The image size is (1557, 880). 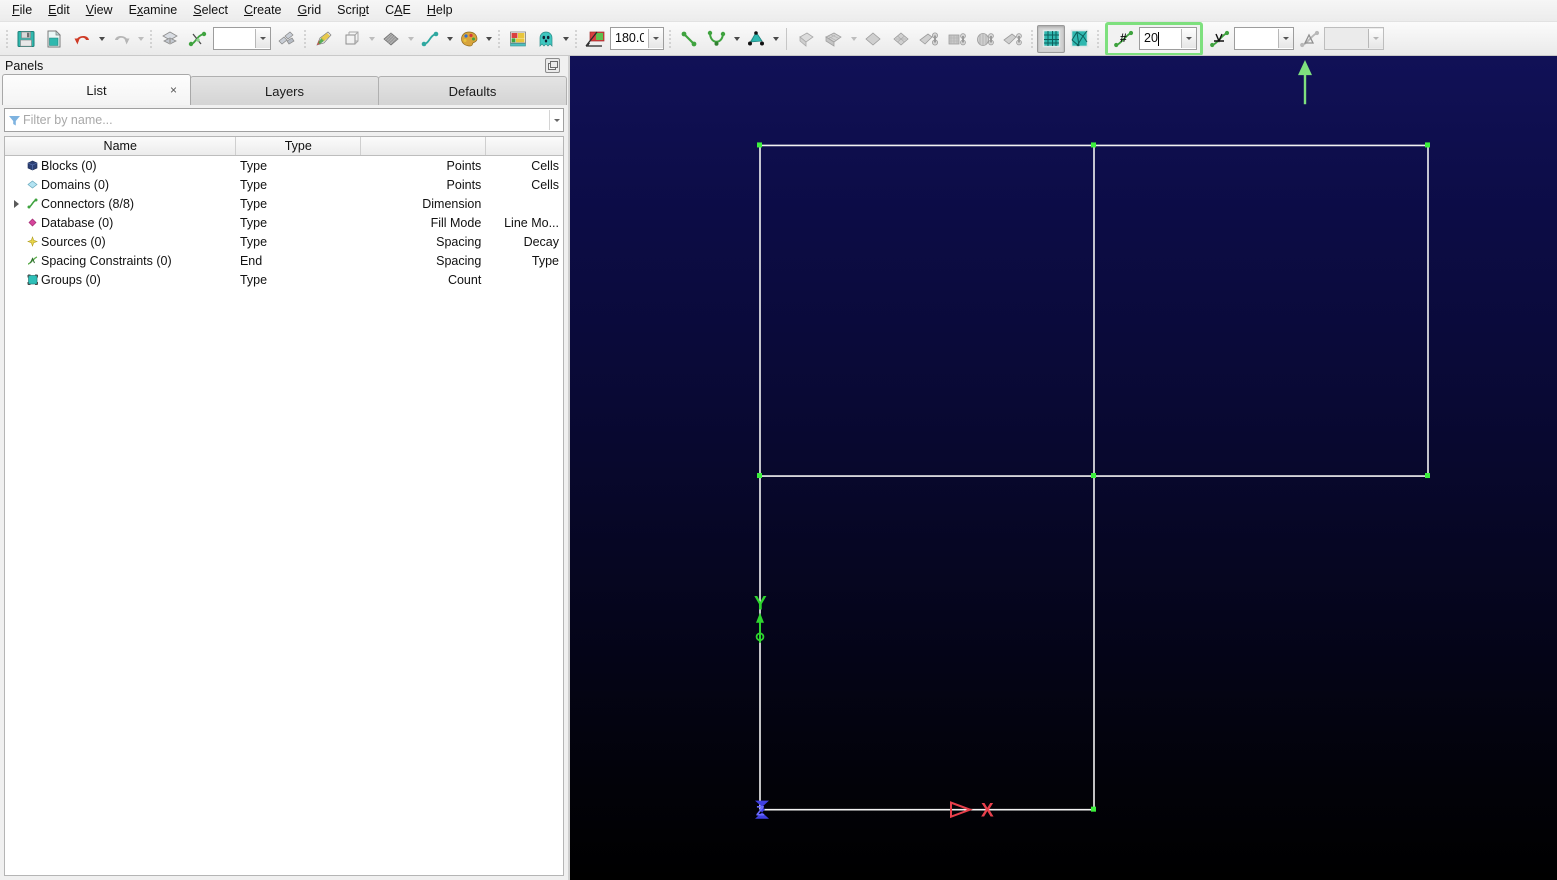 What do you see at coordinates (352, 39) in the screenshot?
I see `wireframe-cube-icon` at bounding box center [352, 39].